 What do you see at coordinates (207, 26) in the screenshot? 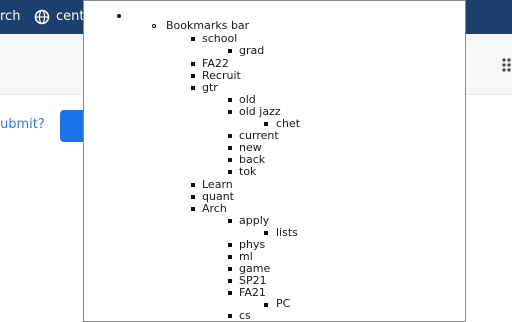
I see `bookmarks-bar-folder: Bookmarks bar` at bounding box center [207, 26].